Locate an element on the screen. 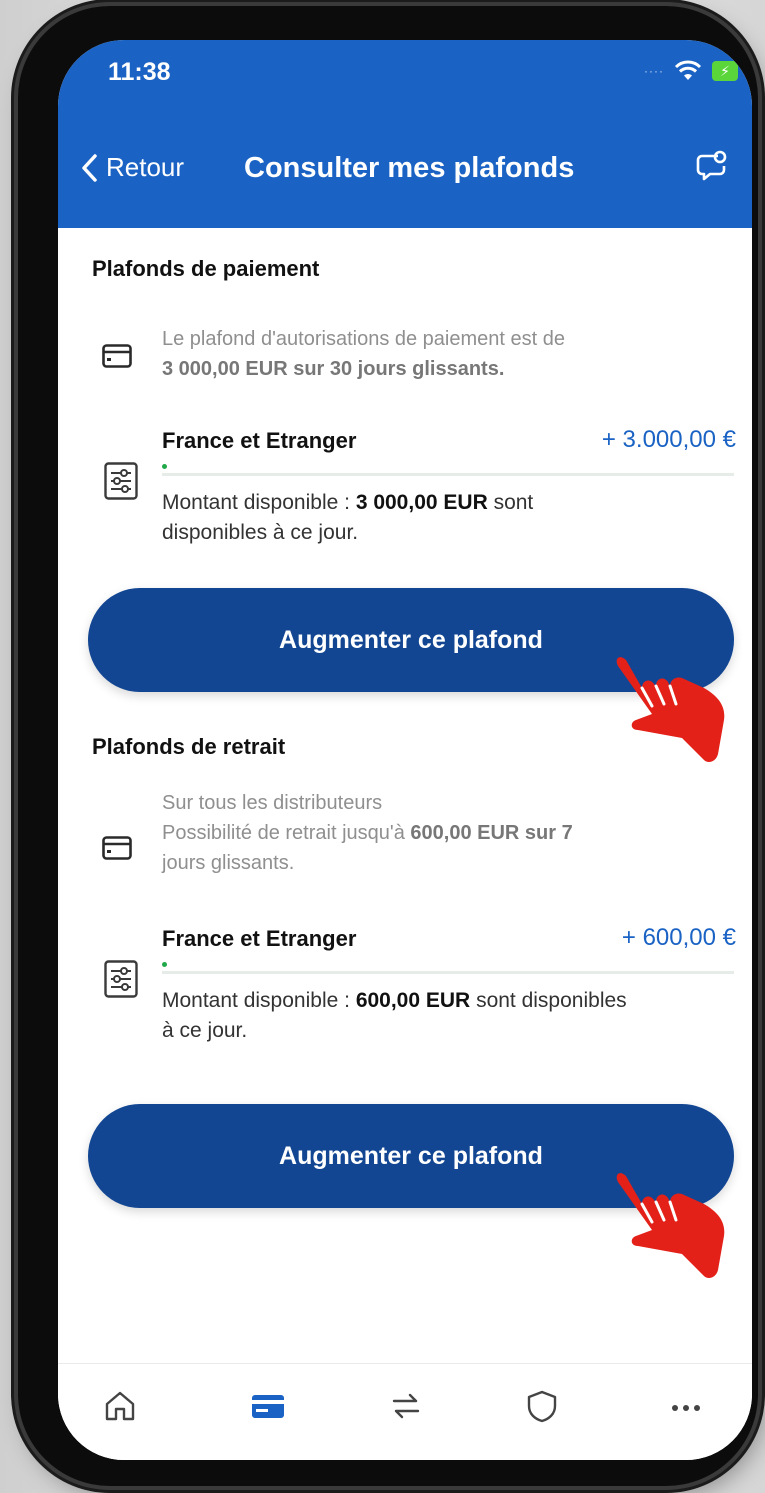 This screenshot has width=765, height=1493. tab-bar is located at coordinates (405, 1411).